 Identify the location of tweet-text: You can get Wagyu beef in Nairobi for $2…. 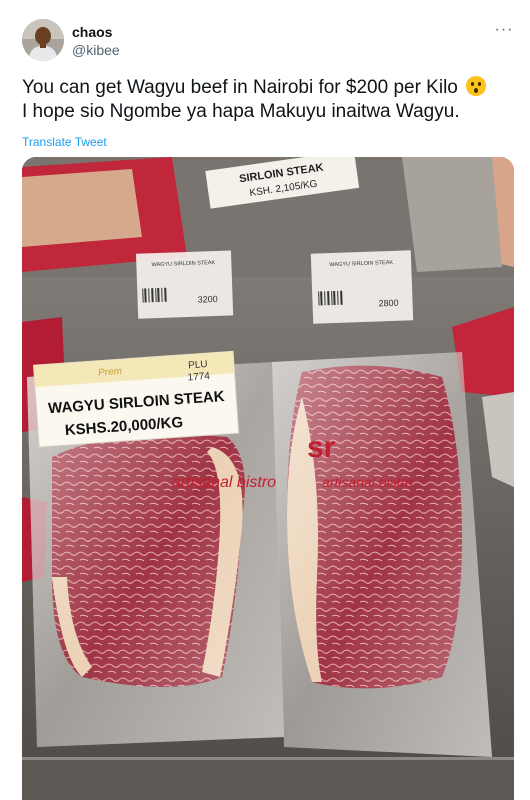
(272, 100).